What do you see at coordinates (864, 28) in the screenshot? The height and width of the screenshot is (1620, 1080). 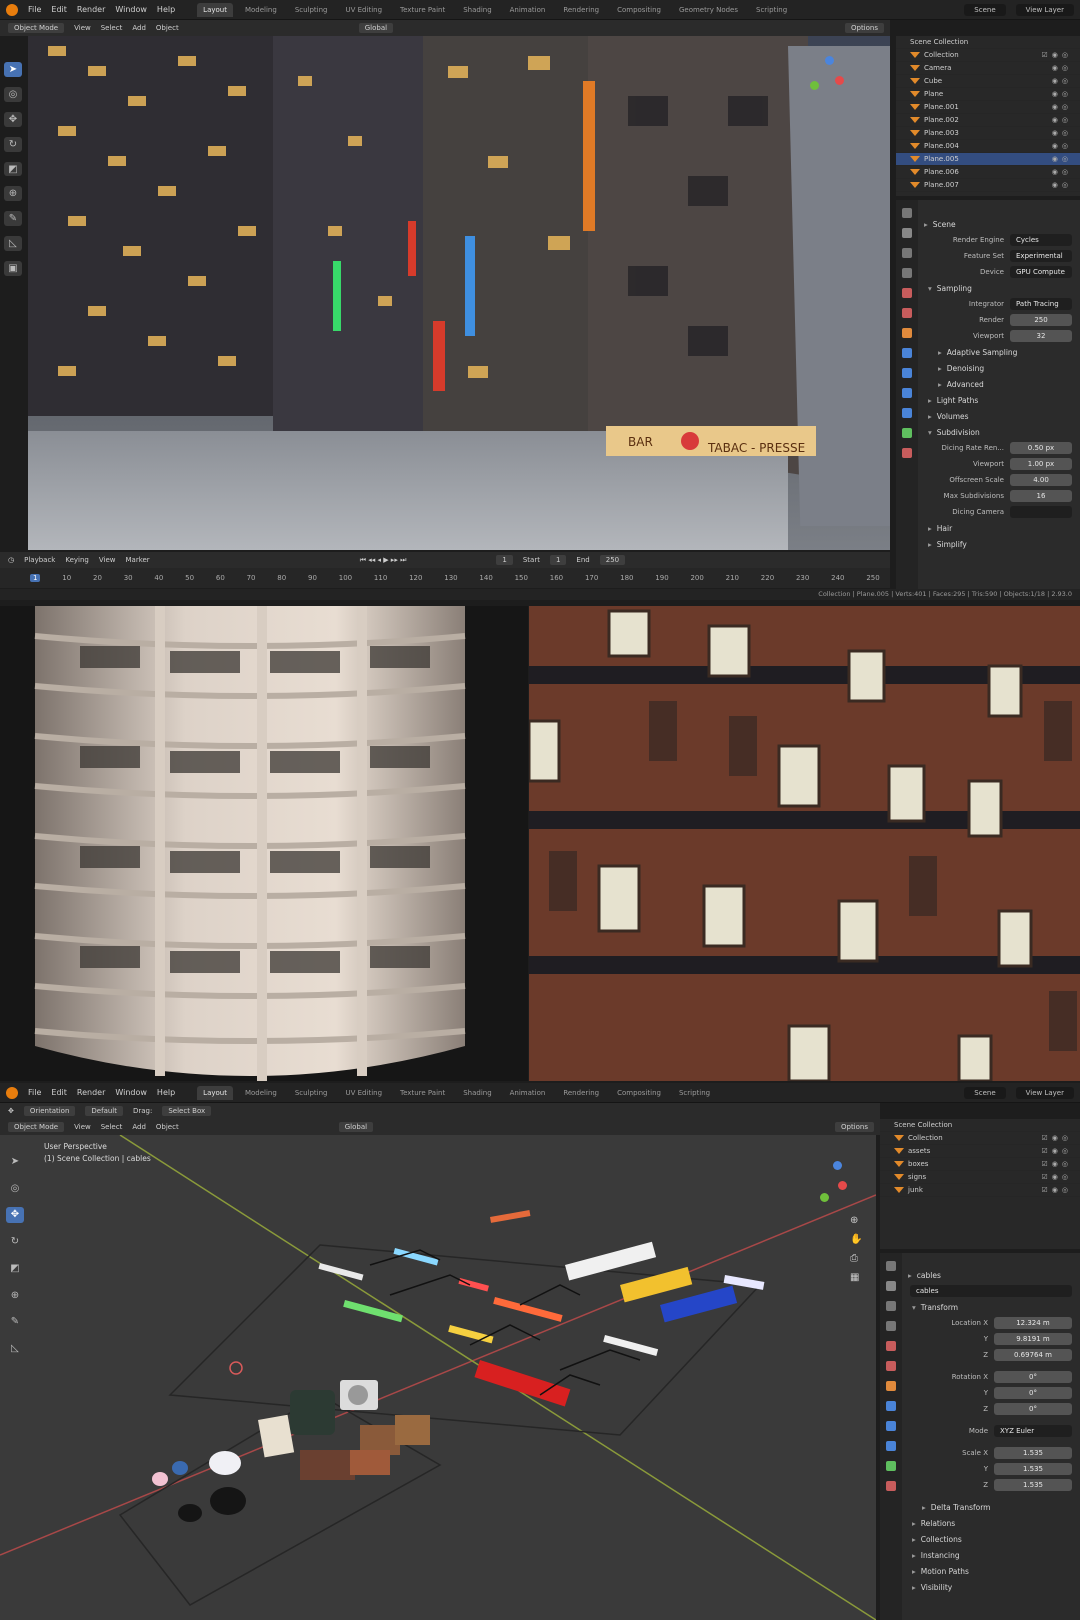 I see `options-button: Options` at bounding box center [864, 28].